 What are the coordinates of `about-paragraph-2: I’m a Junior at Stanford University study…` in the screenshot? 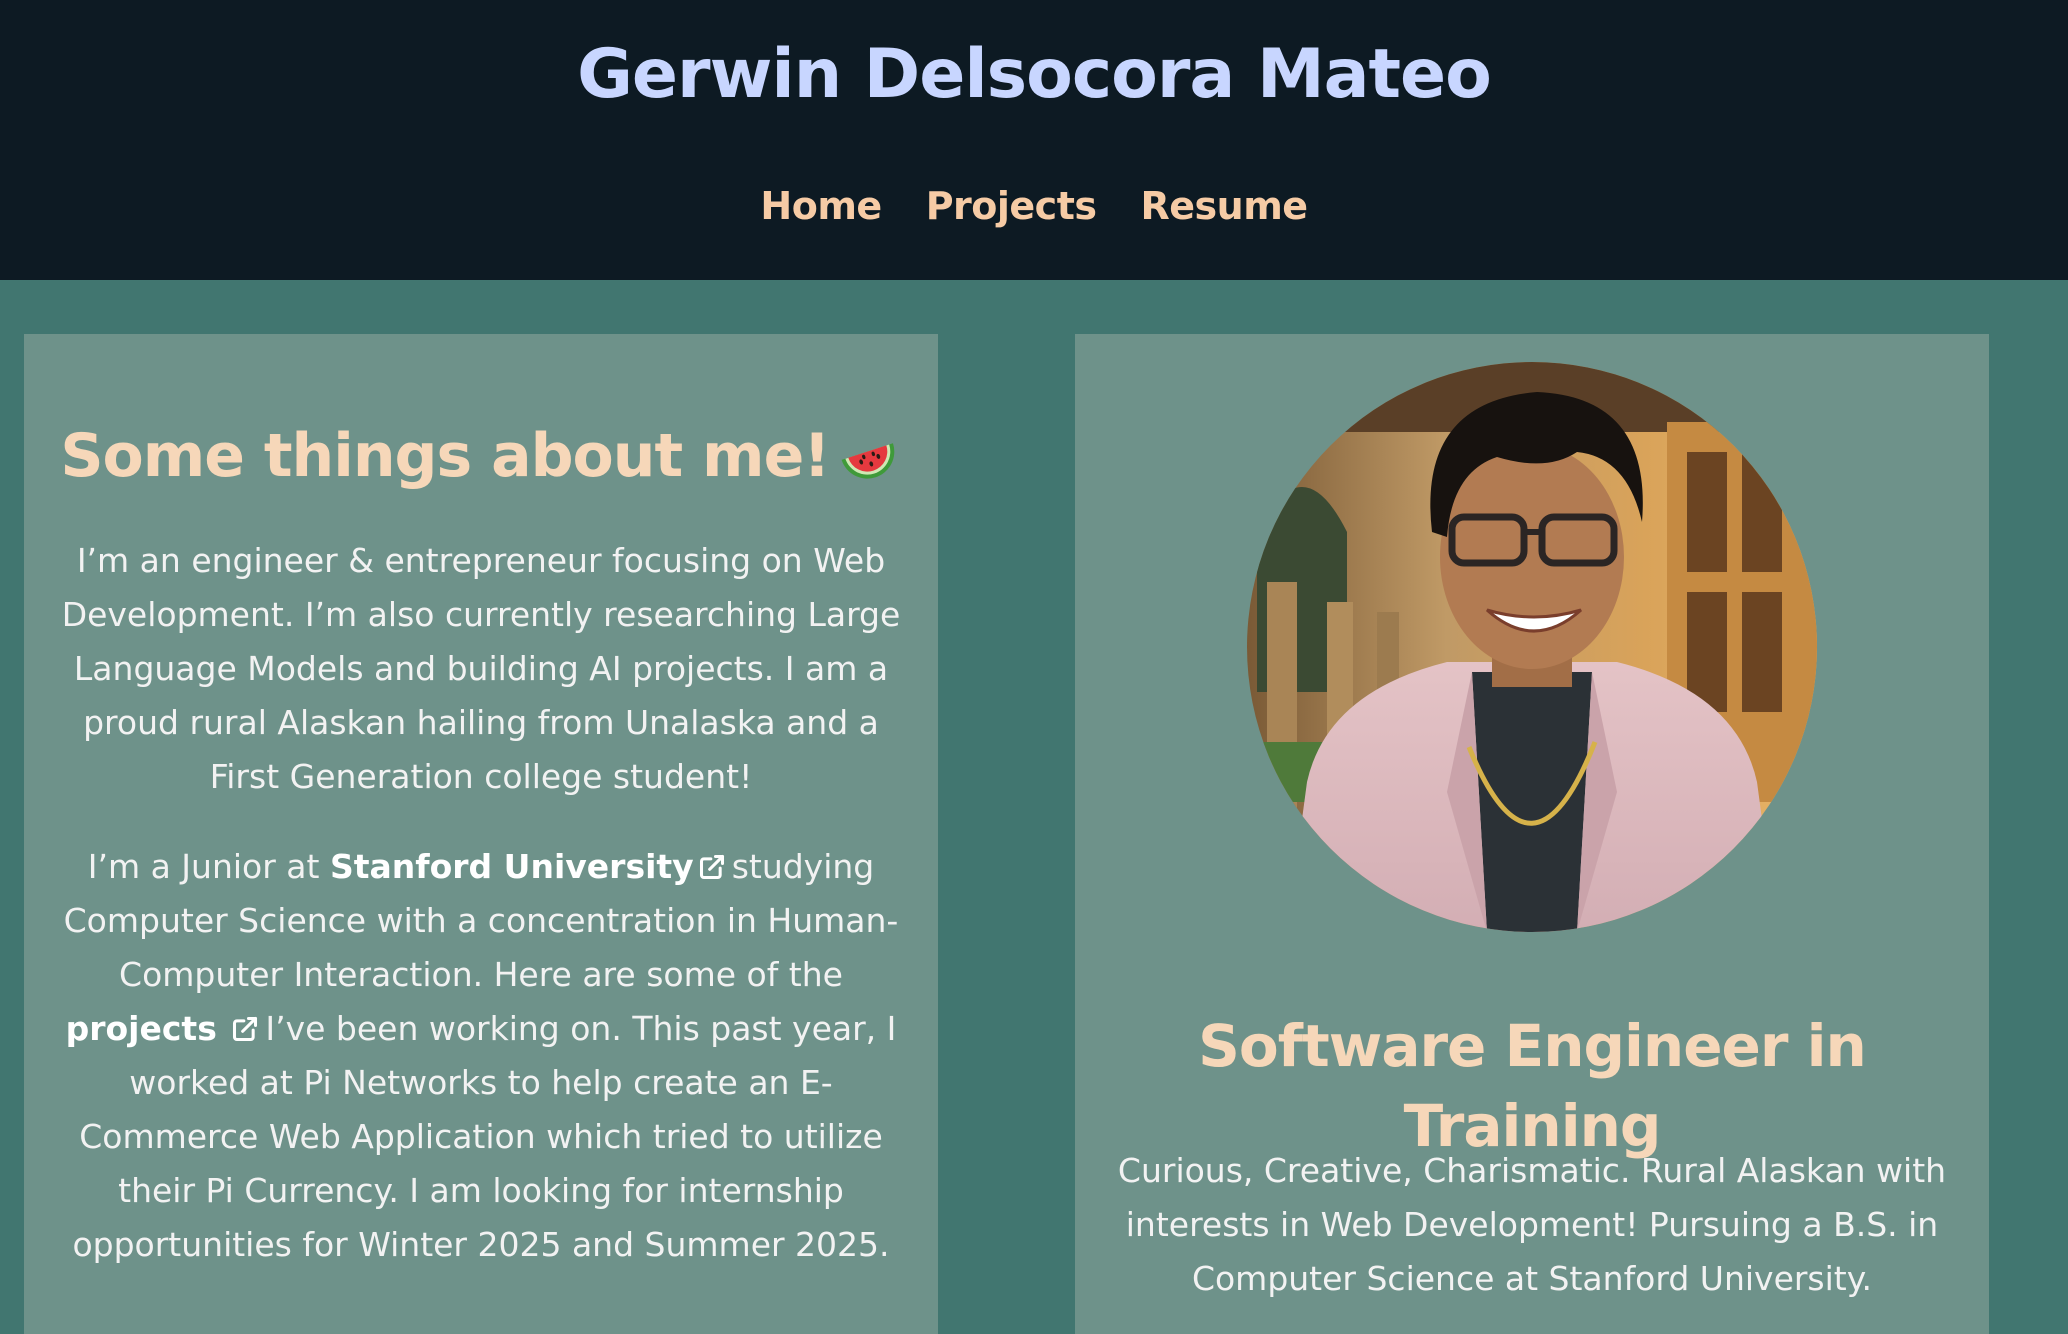 It's located at (481, 1056).